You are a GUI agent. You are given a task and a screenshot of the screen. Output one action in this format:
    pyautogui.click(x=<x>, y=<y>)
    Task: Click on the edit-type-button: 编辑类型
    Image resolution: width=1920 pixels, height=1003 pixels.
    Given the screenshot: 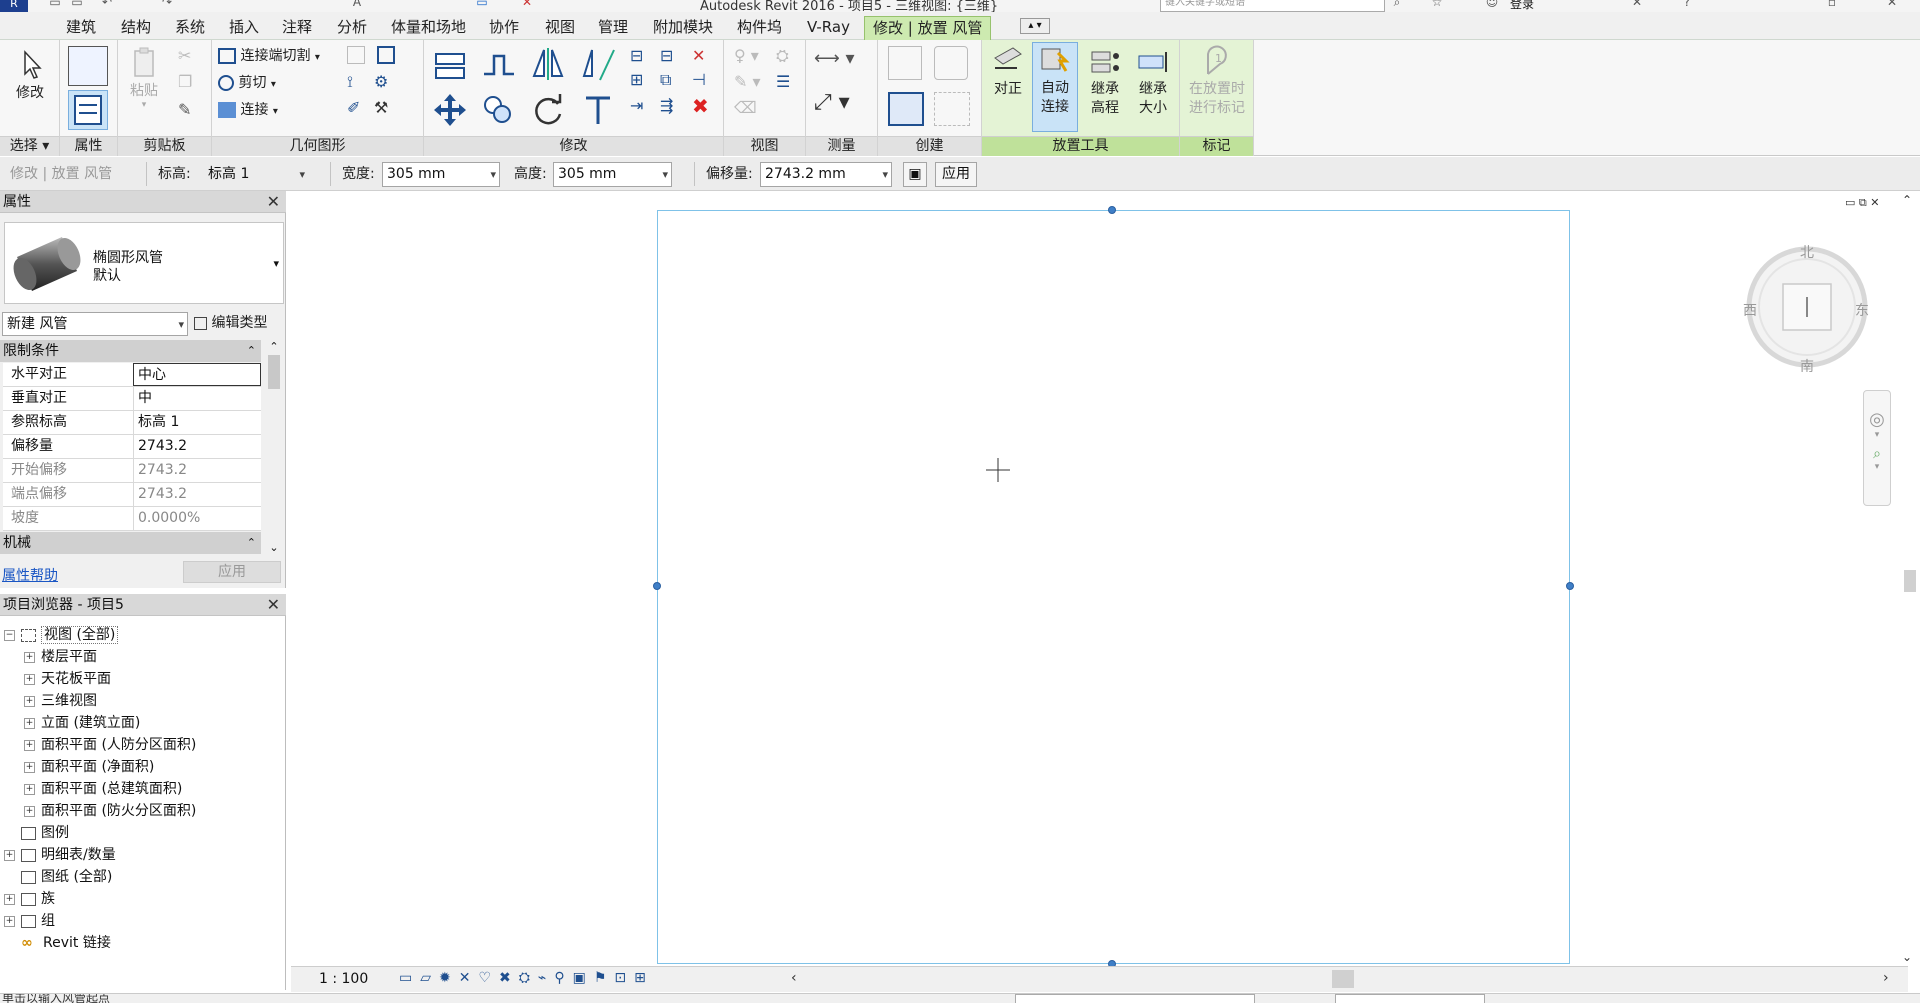 What is the action you would take?
    pyautogui.click(x=230, y=323)
    